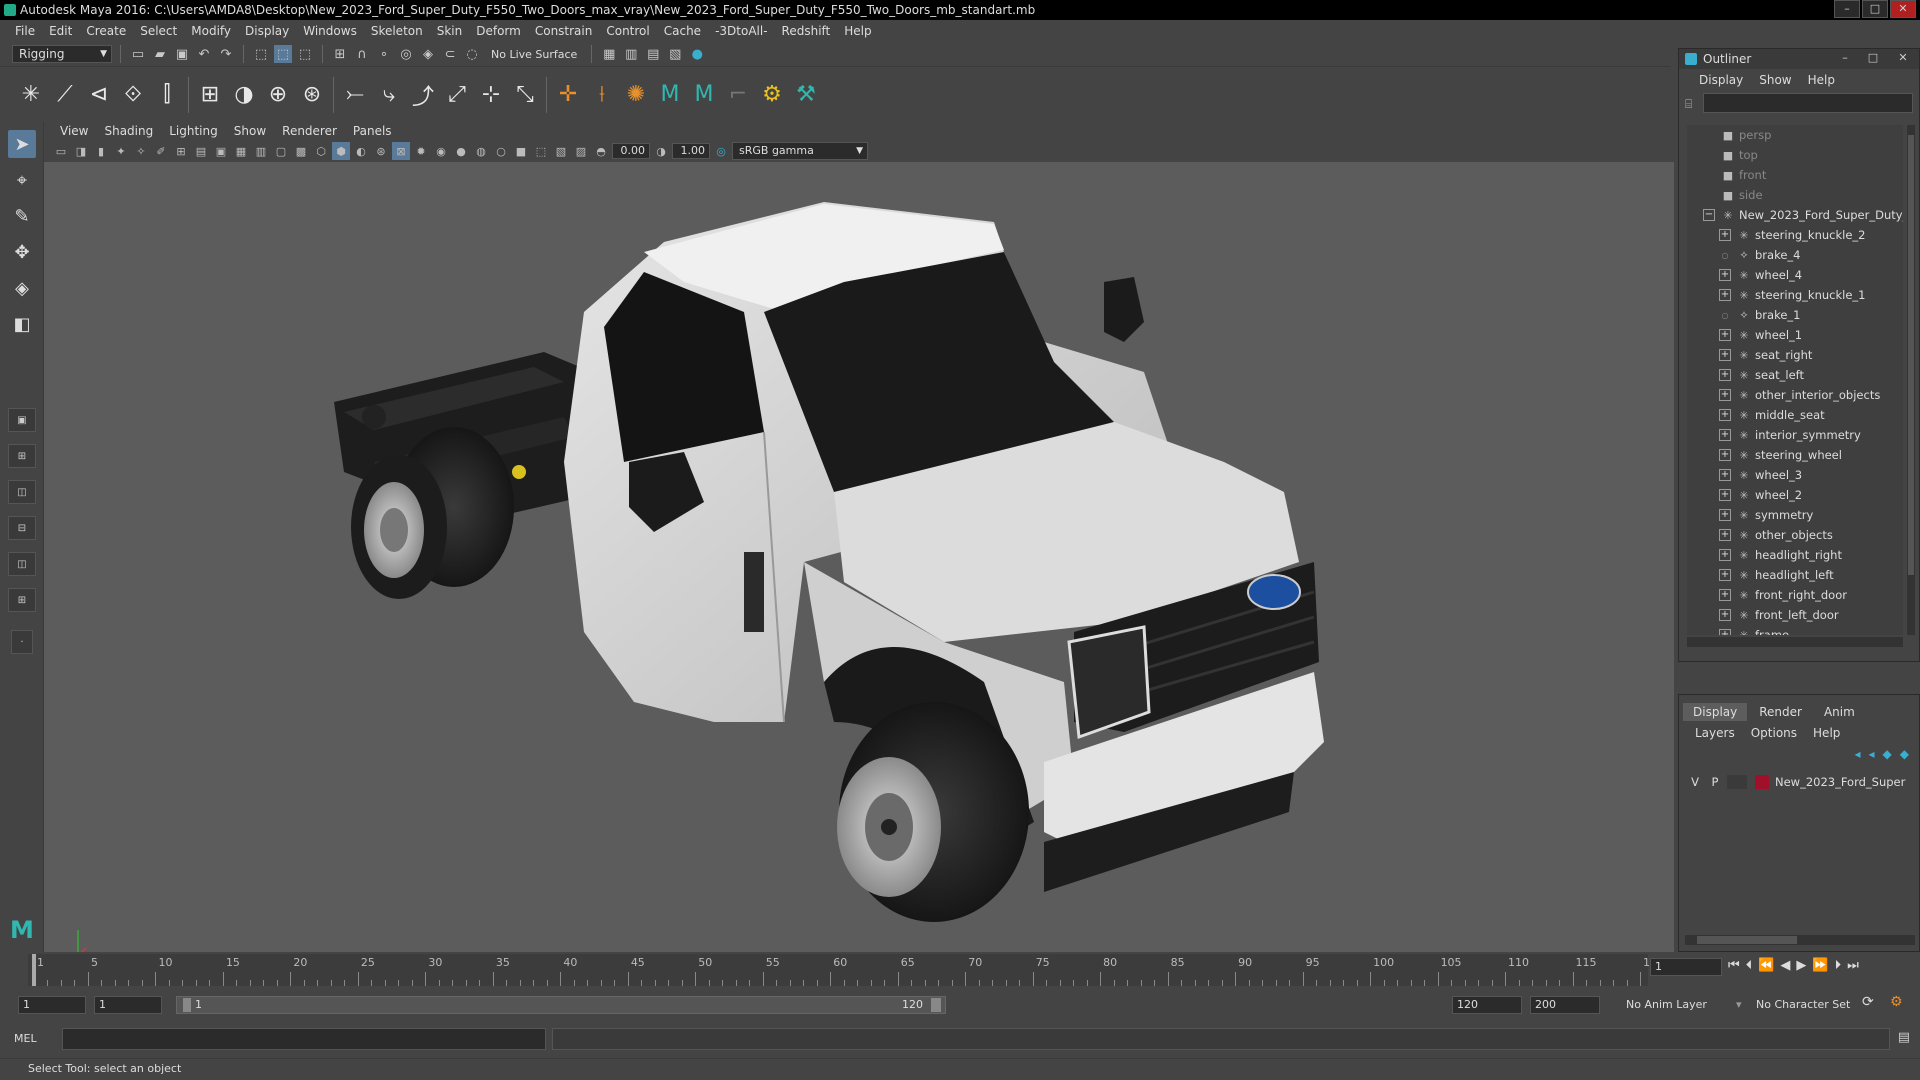  Describe the element at coordinates (421, 151) in the screenshot. I see `shadows-icon: ✹` at that location.